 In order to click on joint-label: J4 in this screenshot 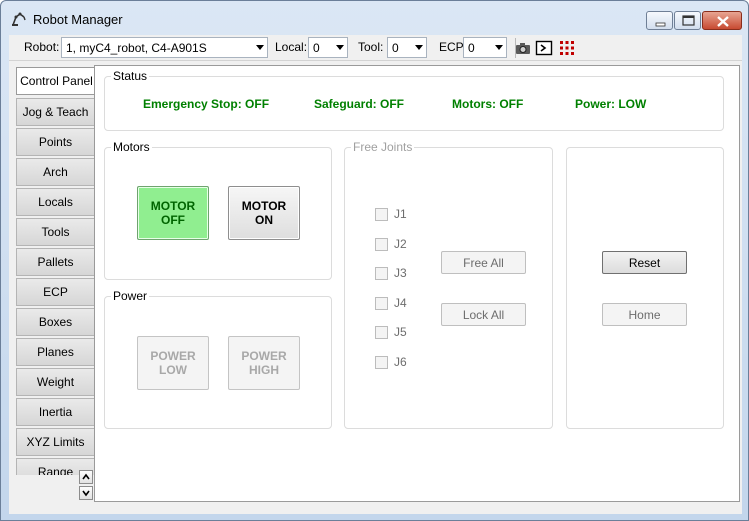, I will do `click(400, 303)`.